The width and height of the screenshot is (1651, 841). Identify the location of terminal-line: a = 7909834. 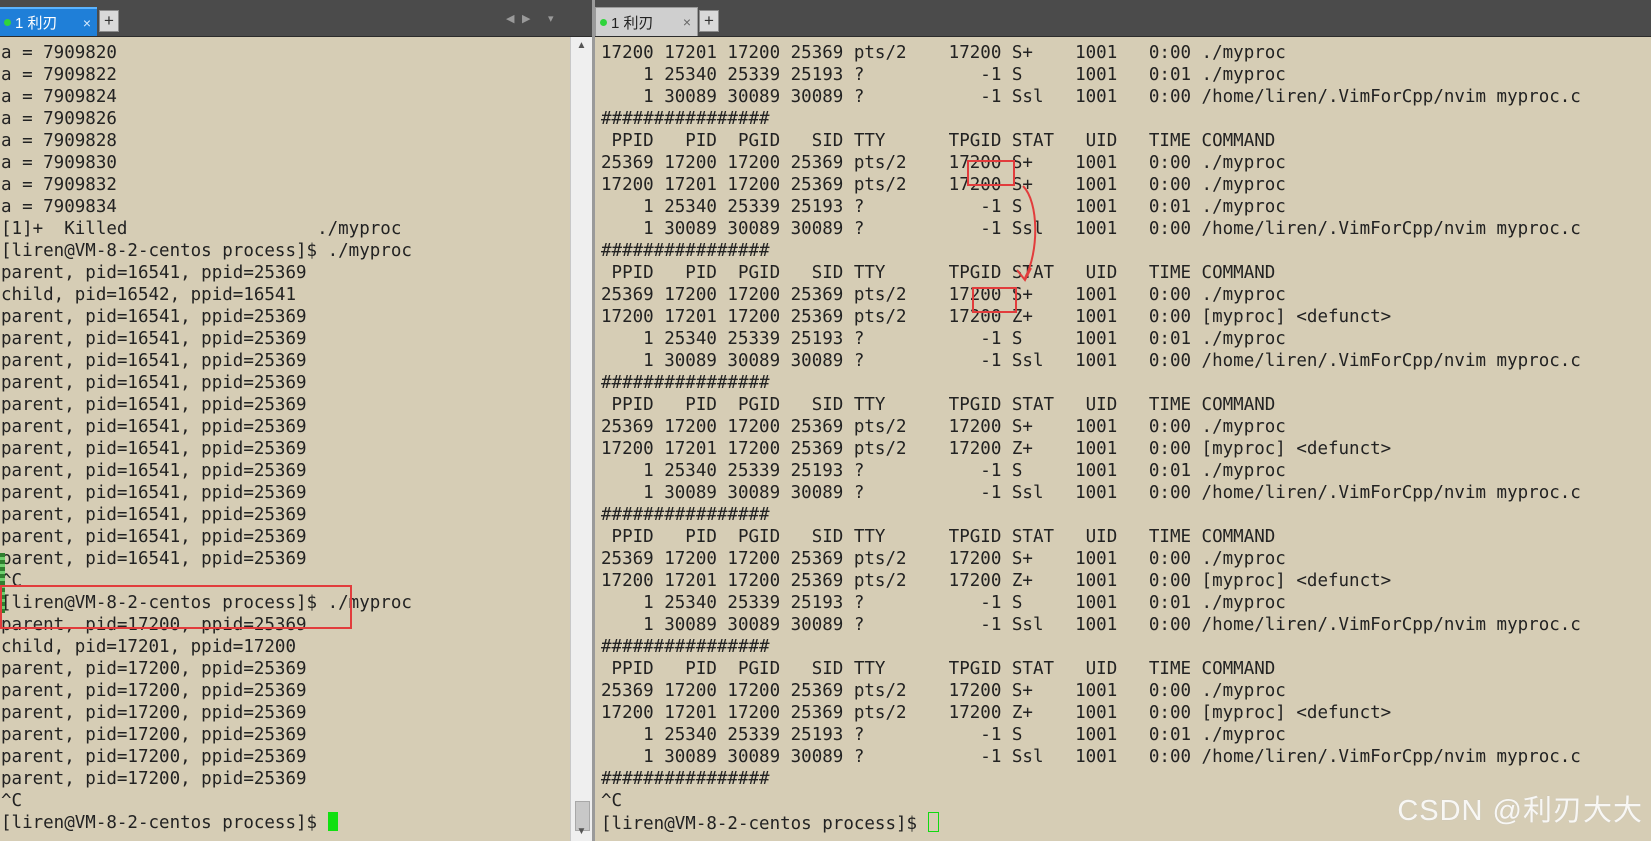
(59, 207).